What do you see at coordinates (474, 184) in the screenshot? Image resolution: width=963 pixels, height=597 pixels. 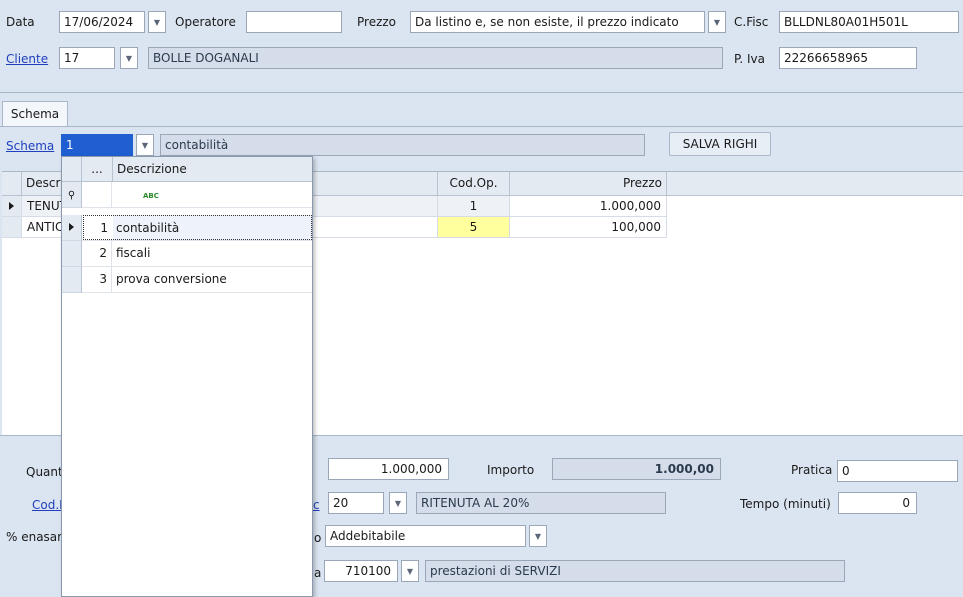 I see `grid-header-codop: Cod.Op.` at bounding box center [474, 184].